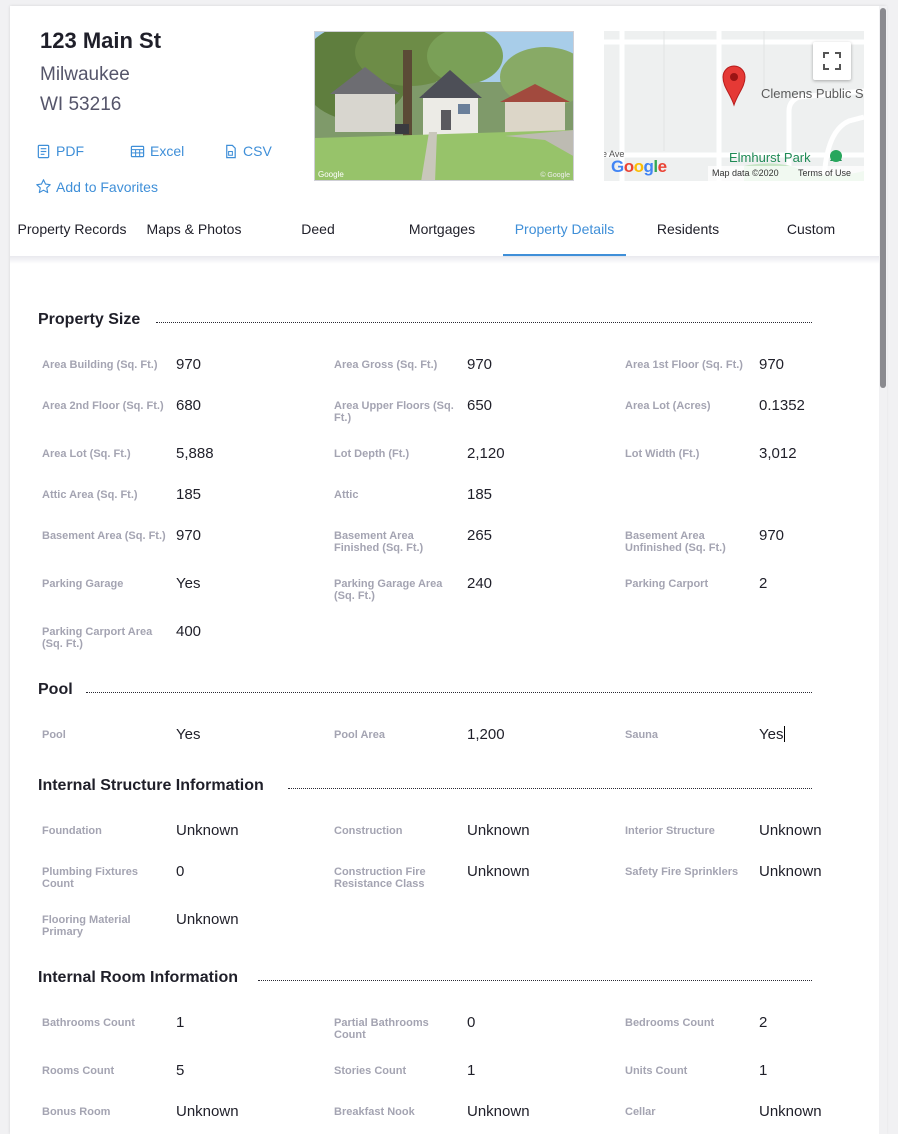 This screenshot has height=1134, width=898. I want to click on add-to-favorites-button: Add to Favorites, so click(96, 186).